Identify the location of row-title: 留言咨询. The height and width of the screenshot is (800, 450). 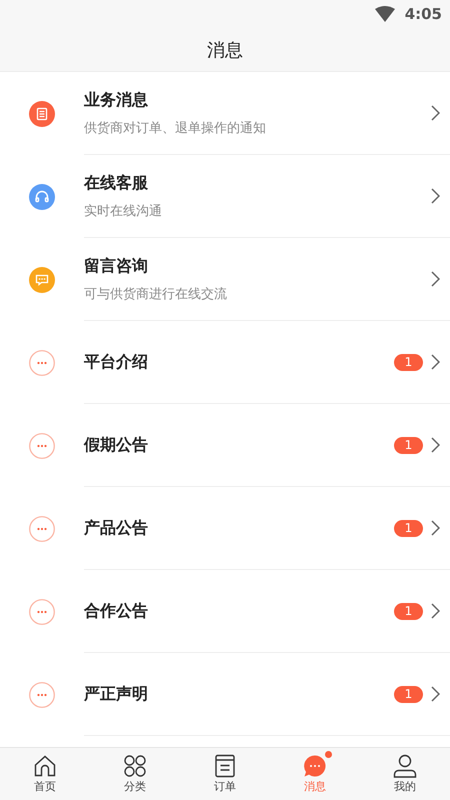
(116, 266).